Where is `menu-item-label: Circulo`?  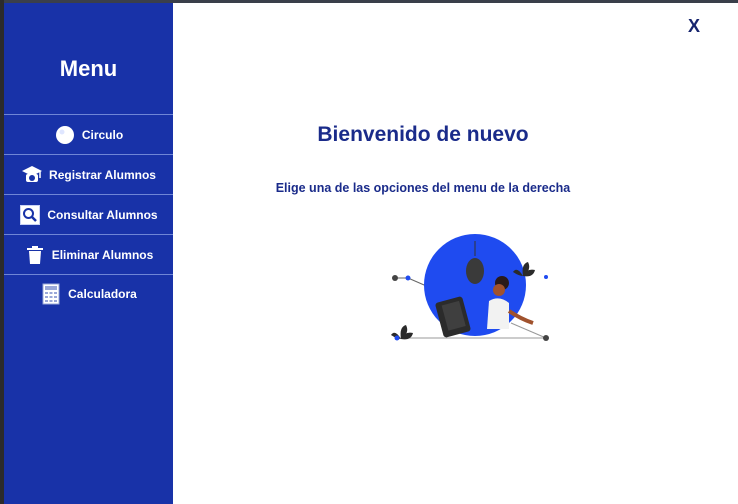
menu-item-label: Circulo is located at coordinates (102, 134).